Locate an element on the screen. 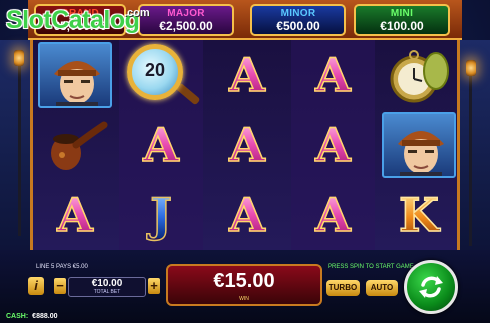 The image size is (490, 323). jackpot-major: MAJOR €2,500.00 is located at coordinates (186, 20).